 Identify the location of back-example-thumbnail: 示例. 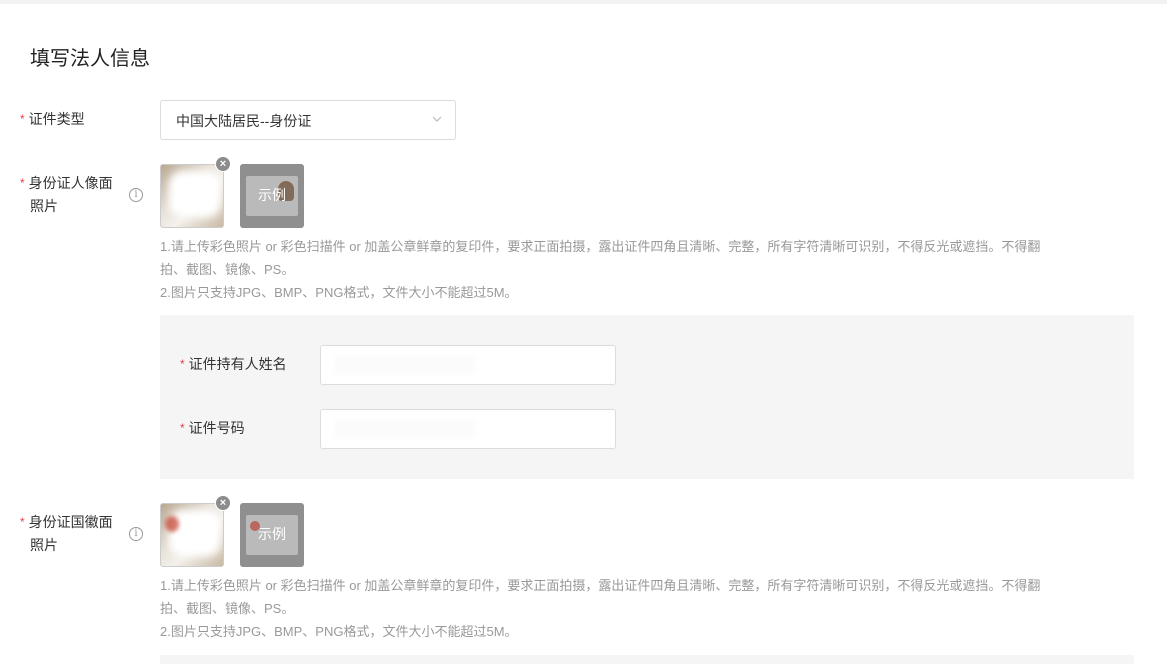
(272, 535).